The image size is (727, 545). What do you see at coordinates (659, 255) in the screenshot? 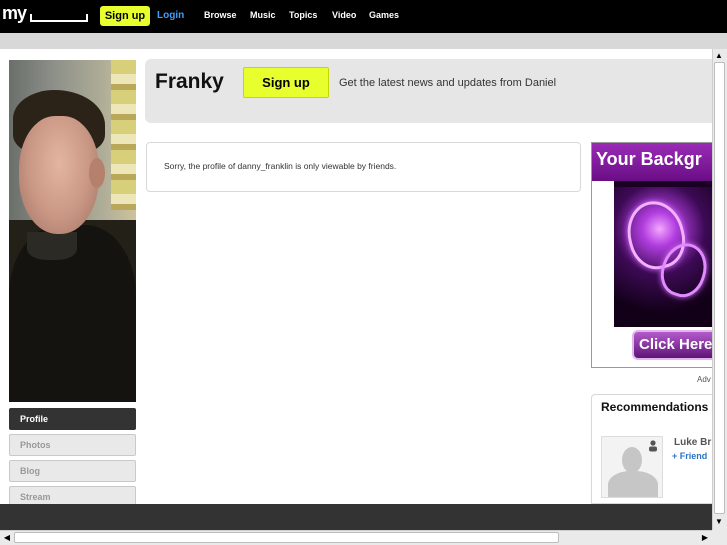
I see `advertisement-banner: Your Backgr Click Here` at bounding box center [659, 255].